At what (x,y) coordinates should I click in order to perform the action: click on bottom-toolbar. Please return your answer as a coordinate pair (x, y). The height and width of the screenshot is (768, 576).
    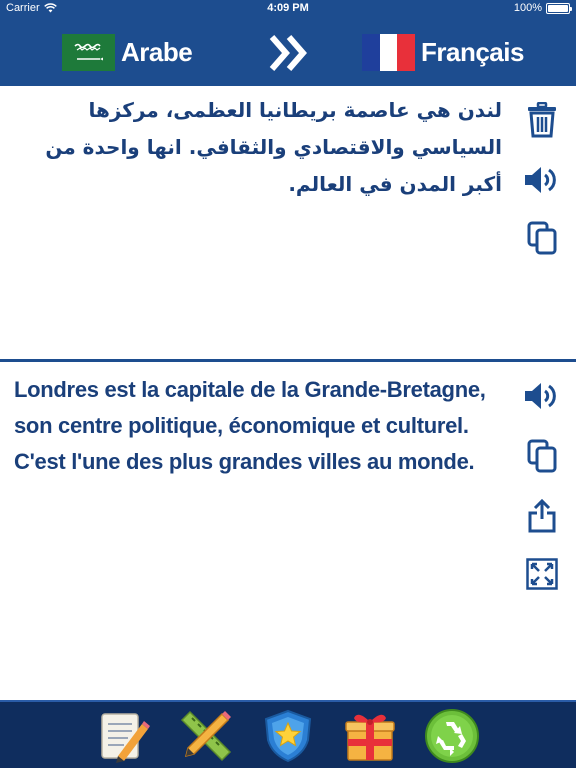
    Looking at the image, I should click on (288, 734).